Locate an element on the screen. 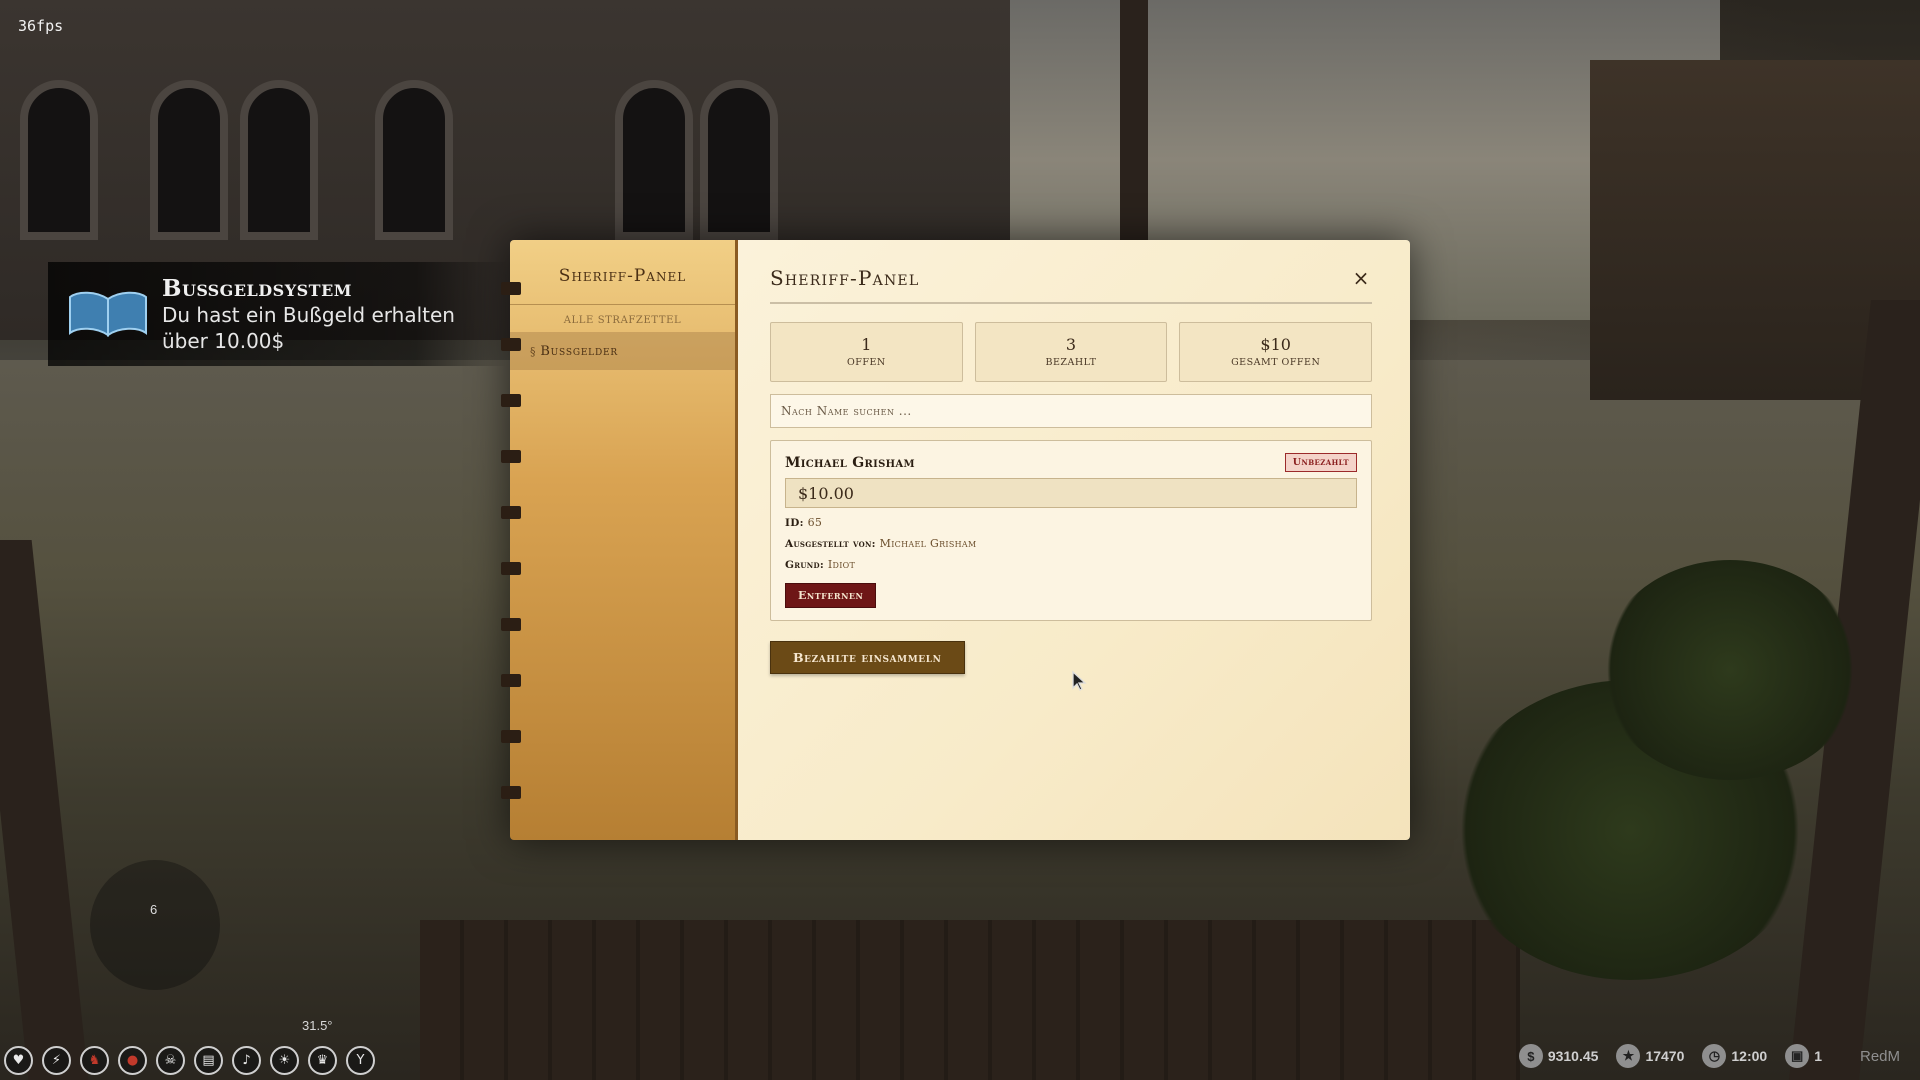 Image resolution: width=1920 pixels, height=1080 pixels. xp-stat: ★ 17470 is located at coordinates (1650, 1056).